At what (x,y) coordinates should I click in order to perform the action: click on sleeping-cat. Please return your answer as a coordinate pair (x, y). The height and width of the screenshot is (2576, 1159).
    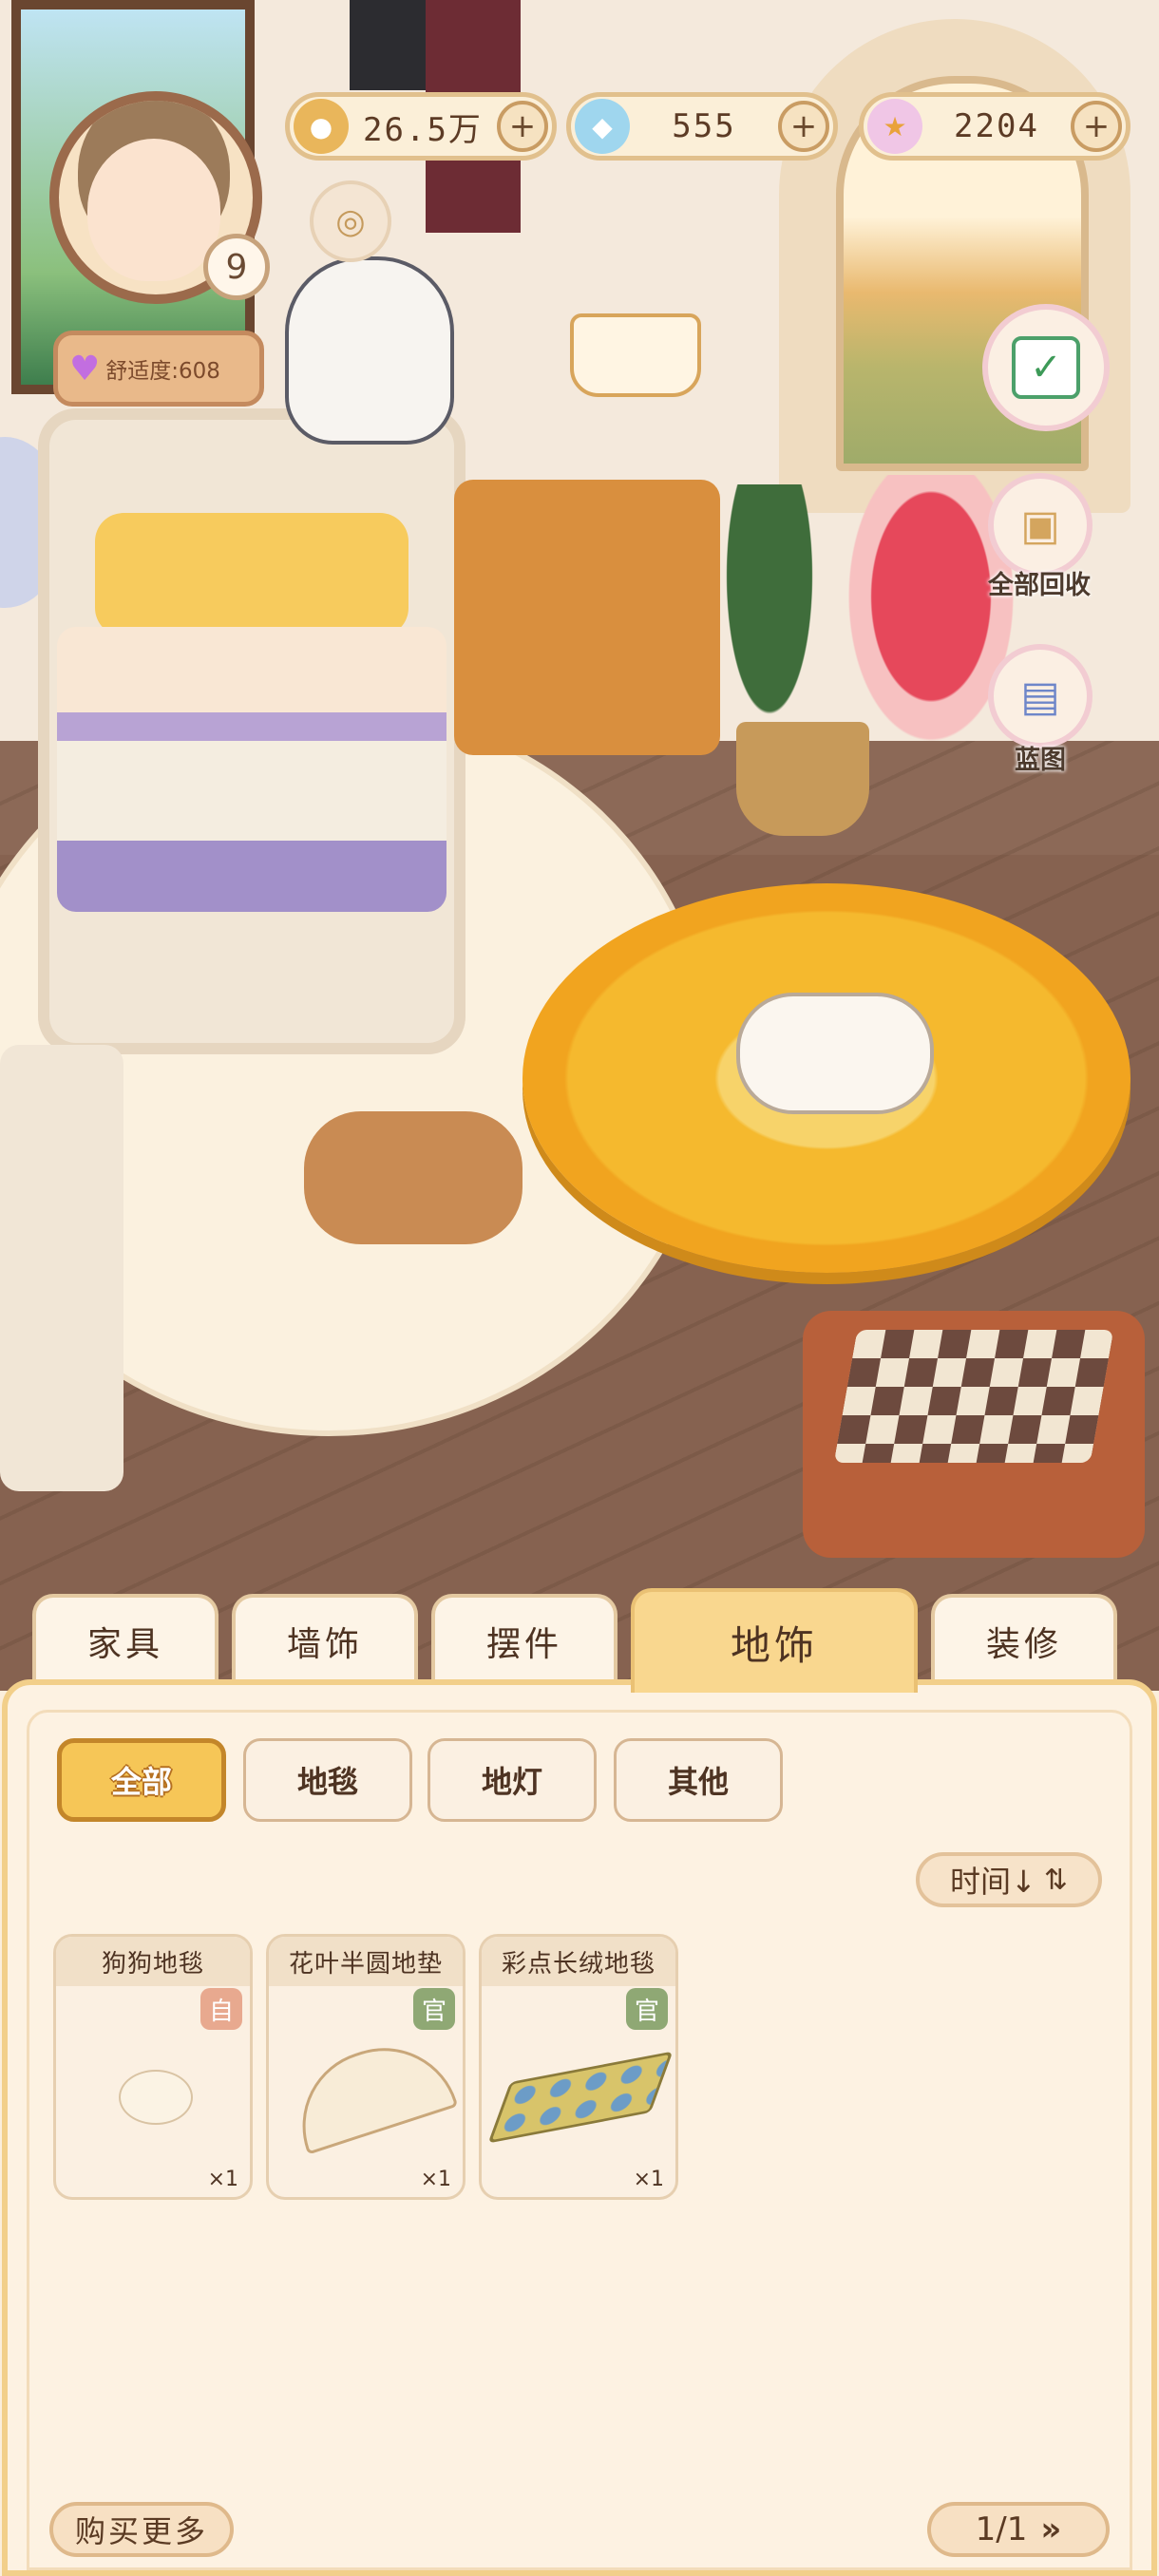
    Looking at the image, I should click on (835, 1053).